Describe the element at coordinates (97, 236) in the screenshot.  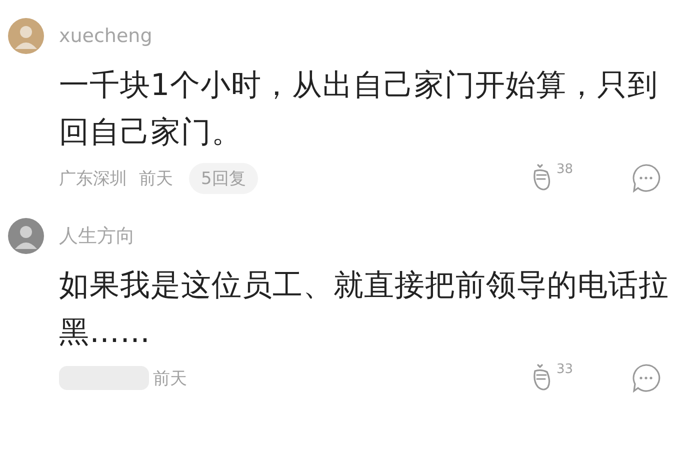
I see `author-name: 人生方向` at that location.